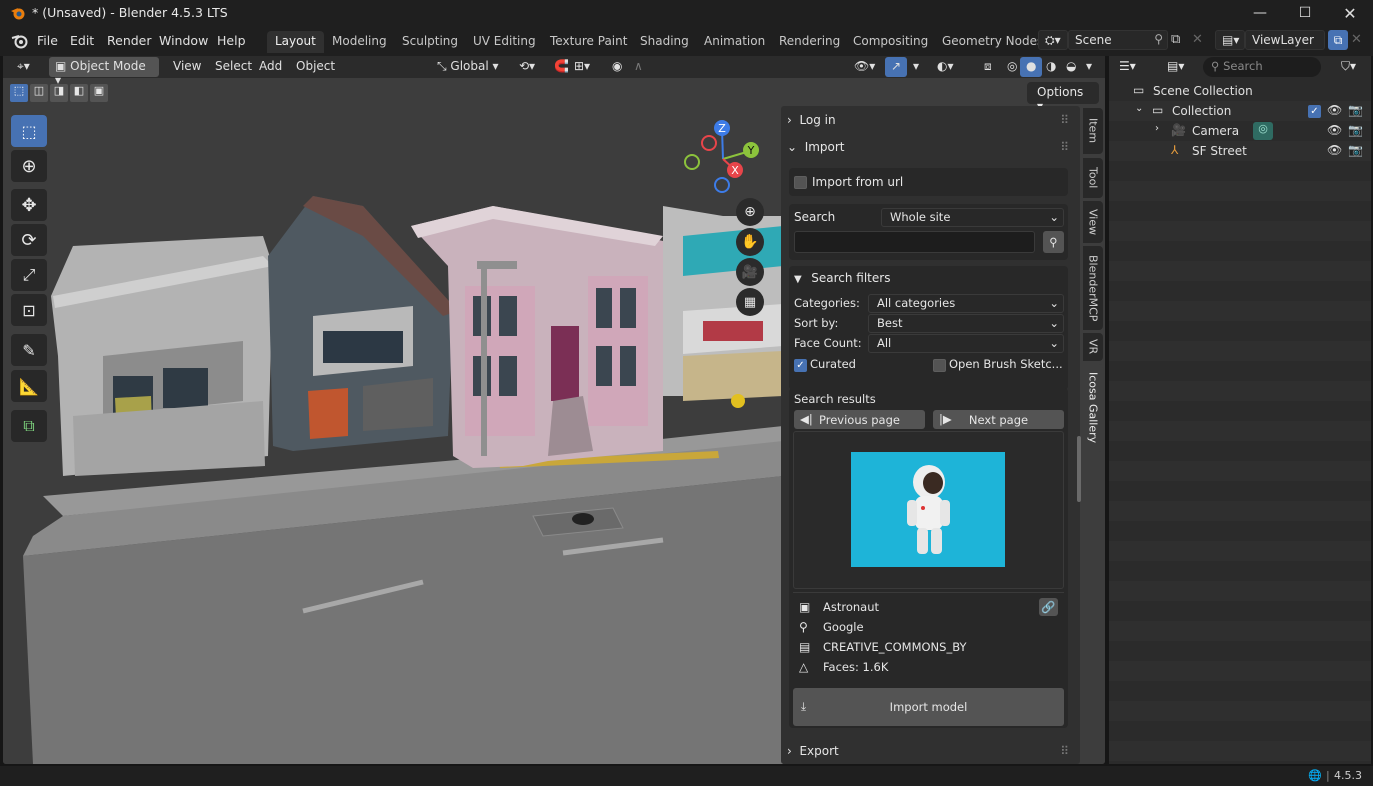  Describe the element at coordinates (1240, 131) in the screenshot. I see `outliner-row-camera: › 🎥 Camera ◎ 👁 📷` at that location.